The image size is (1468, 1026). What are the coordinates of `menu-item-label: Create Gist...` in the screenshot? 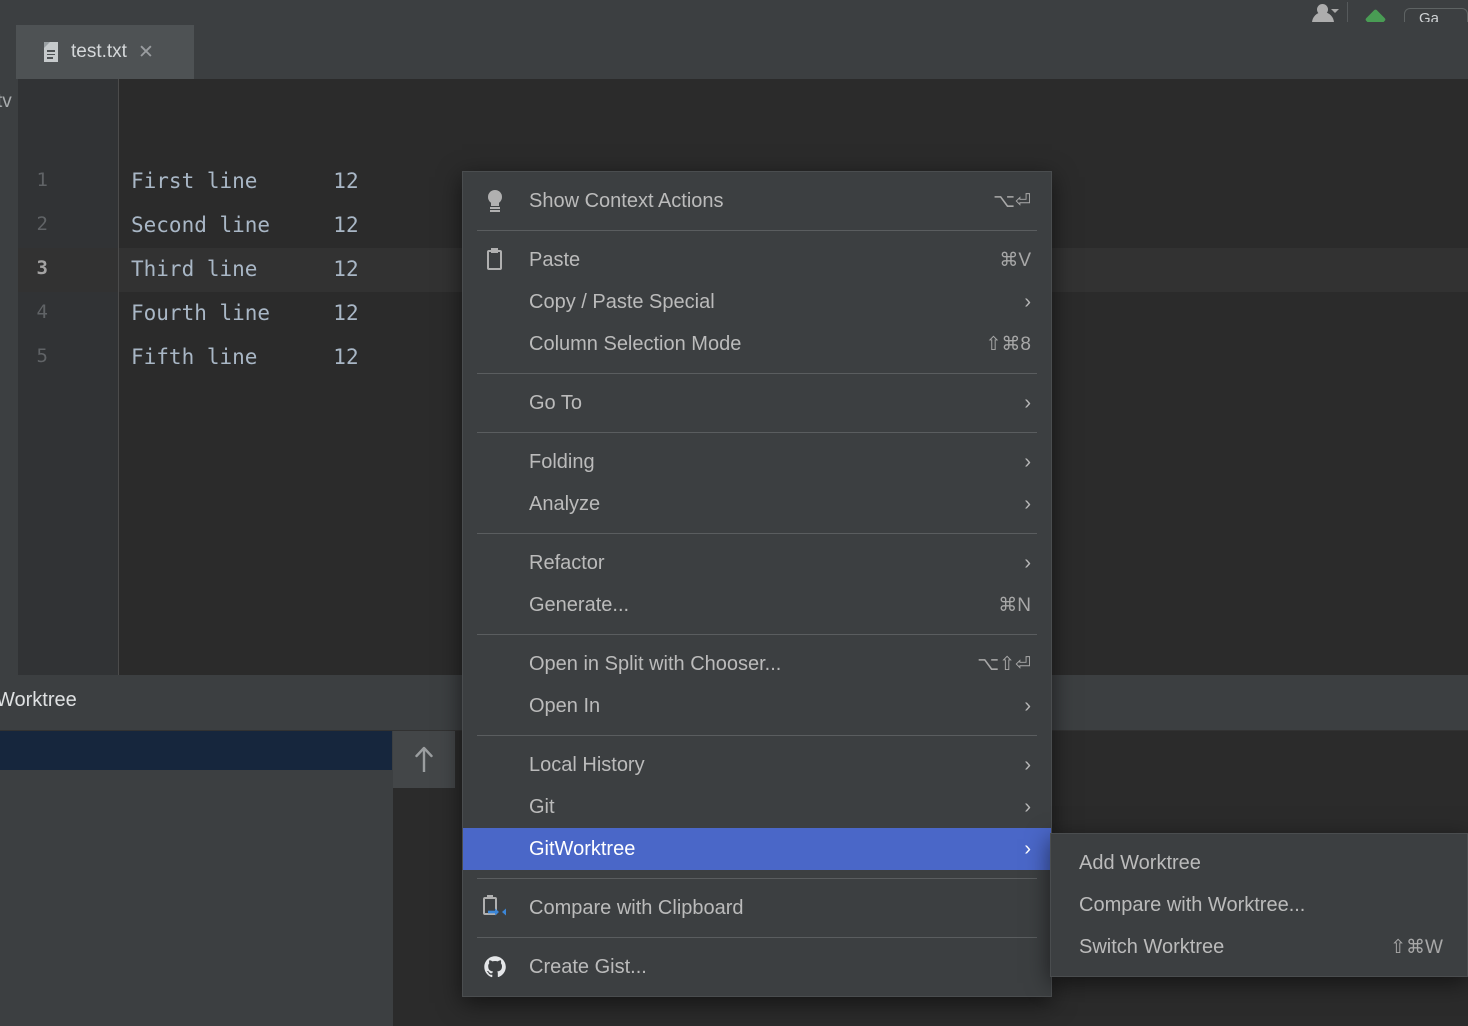 It's located at (588, 966).